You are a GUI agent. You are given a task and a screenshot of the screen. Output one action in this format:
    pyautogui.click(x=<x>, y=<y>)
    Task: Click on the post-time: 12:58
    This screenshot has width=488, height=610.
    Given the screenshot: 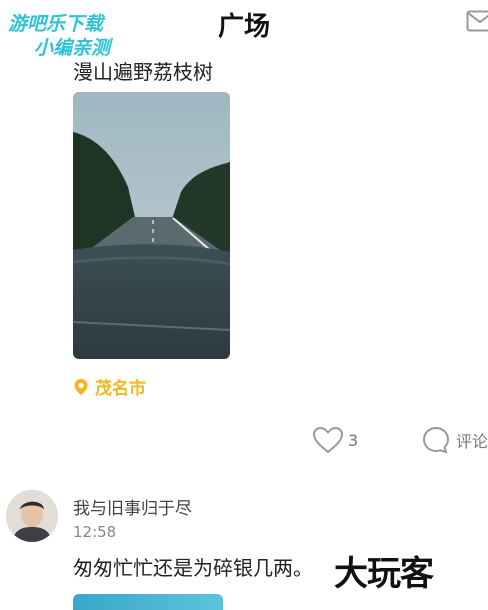 What is the action you would take?
    pyautogui.click(x=94, y=532)
    